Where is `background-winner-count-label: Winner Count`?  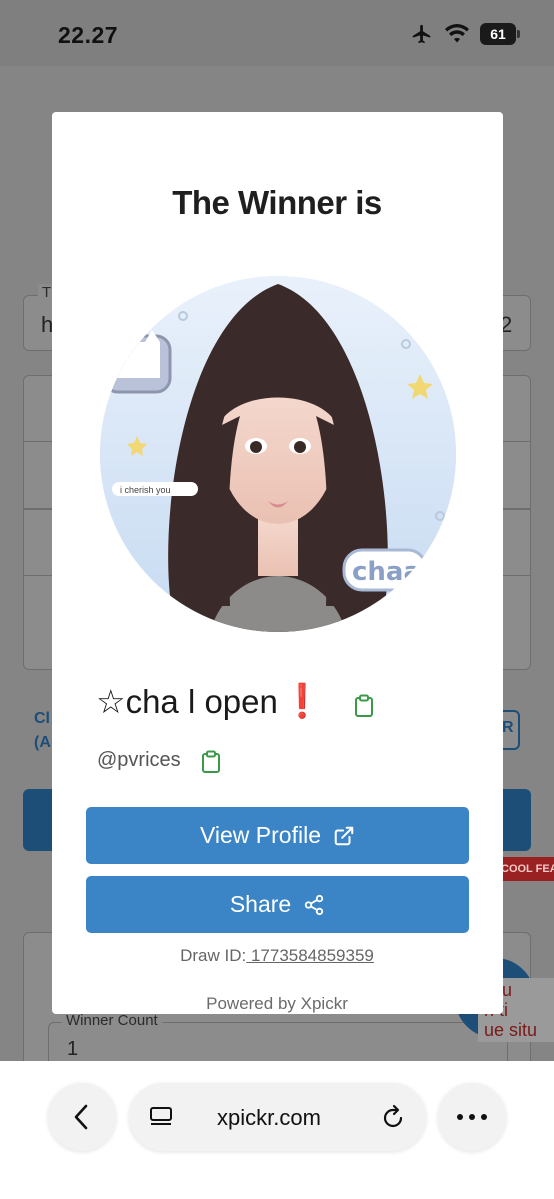
background-winner-count-label: Winner Count is located at coordinates (112, 1020).